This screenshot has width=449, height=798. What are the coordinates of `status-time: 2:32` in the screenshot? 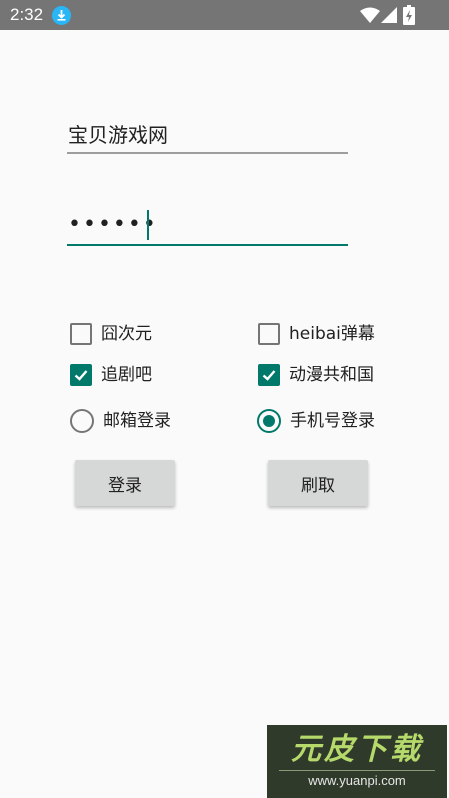 It's located at (27, 14).